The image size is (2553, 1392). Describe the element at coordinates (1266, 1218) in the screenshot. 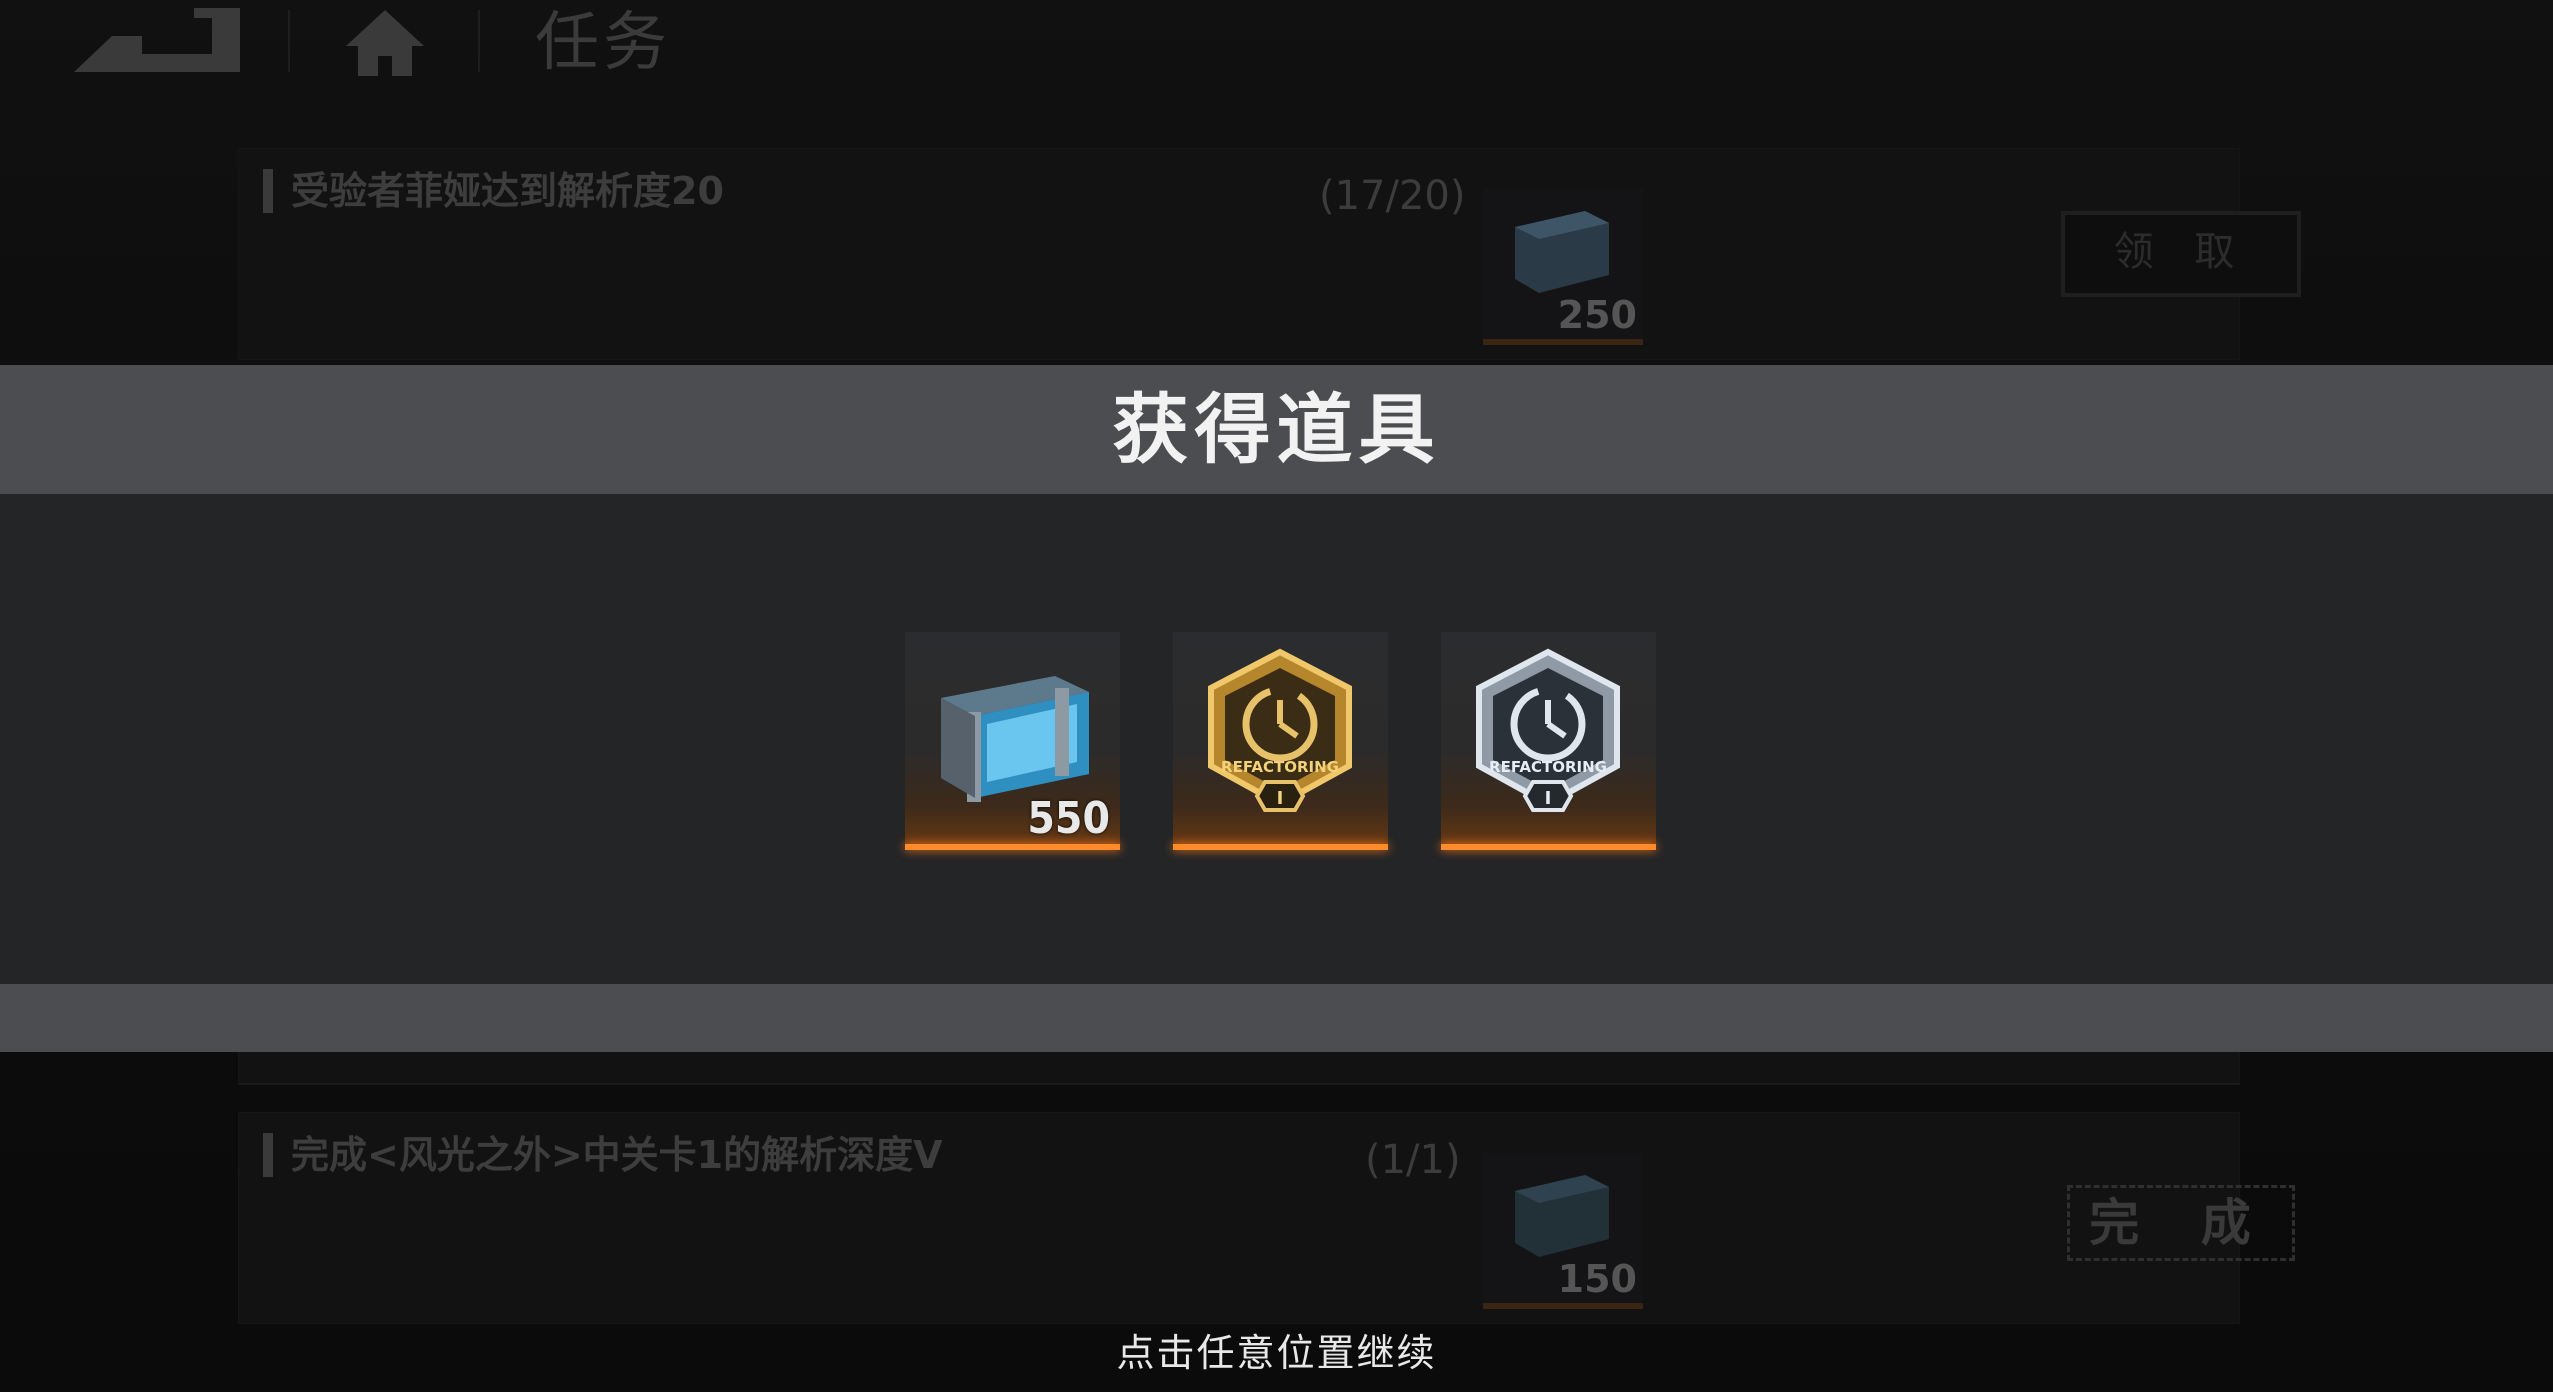

I see `task-card: 完成<风光之外>中关卡1的解析深度V (1/1) 150 完 成` at that location.